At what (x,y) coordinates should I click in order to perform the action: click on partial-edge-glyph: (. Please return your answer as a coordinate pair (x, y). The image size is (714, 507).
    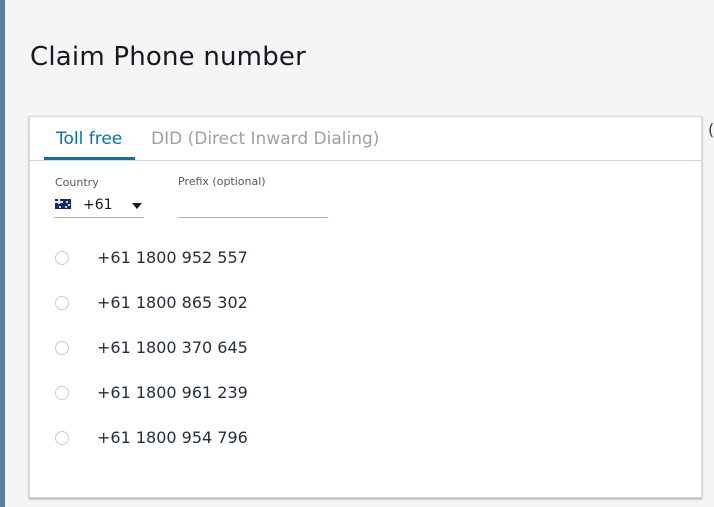
    Looking at the image, I should click on (711, 129).